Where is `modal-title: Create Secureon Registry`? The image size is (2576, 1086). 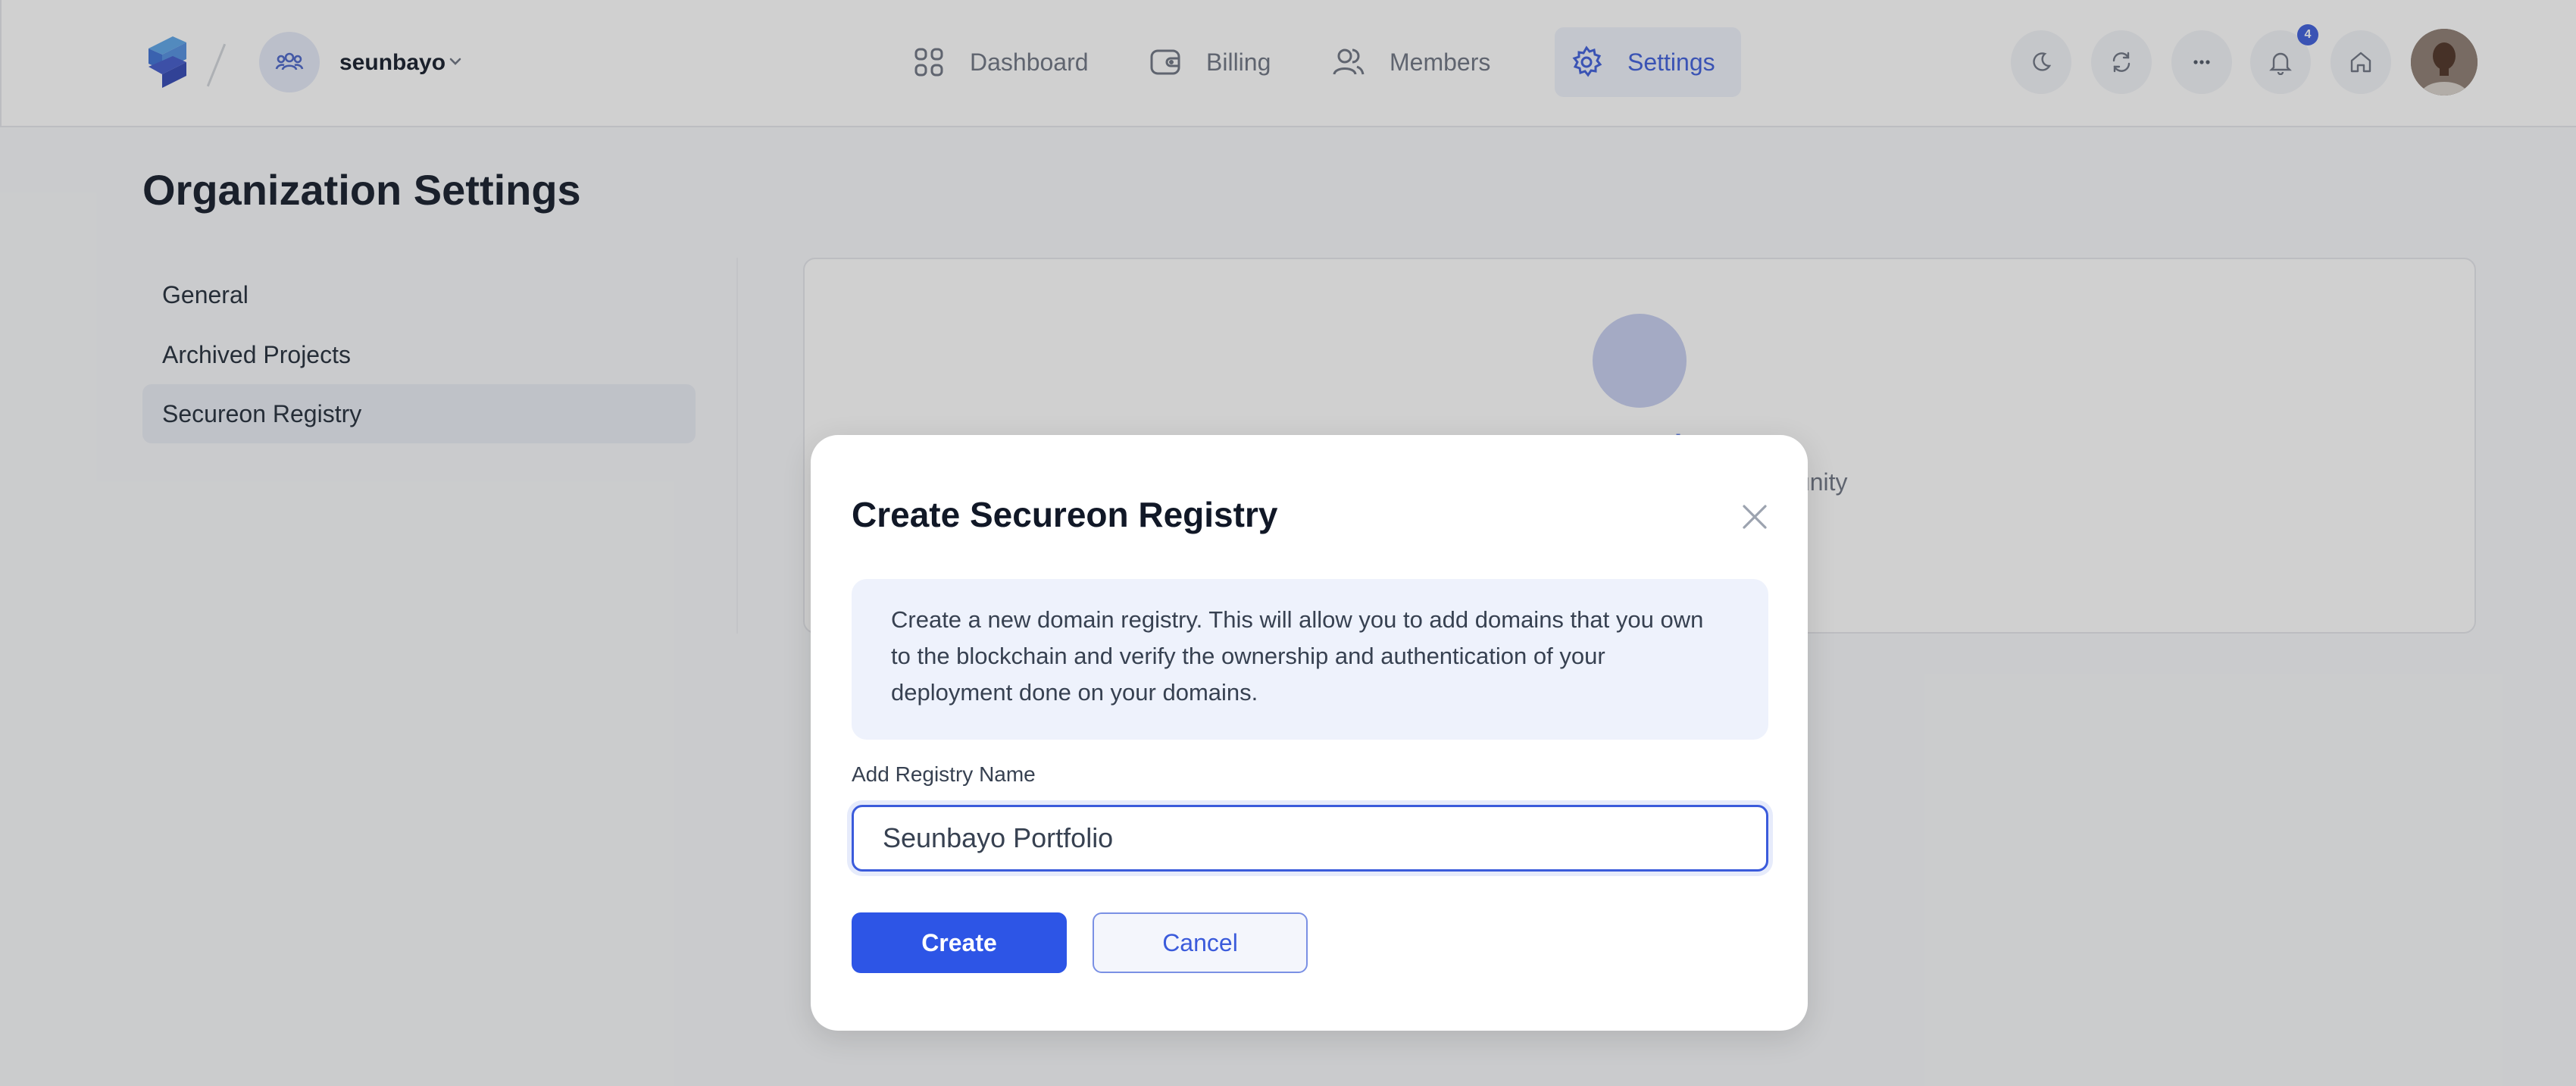
modal-title: Create Secureon Registry is located at coordinates (1065, 514).